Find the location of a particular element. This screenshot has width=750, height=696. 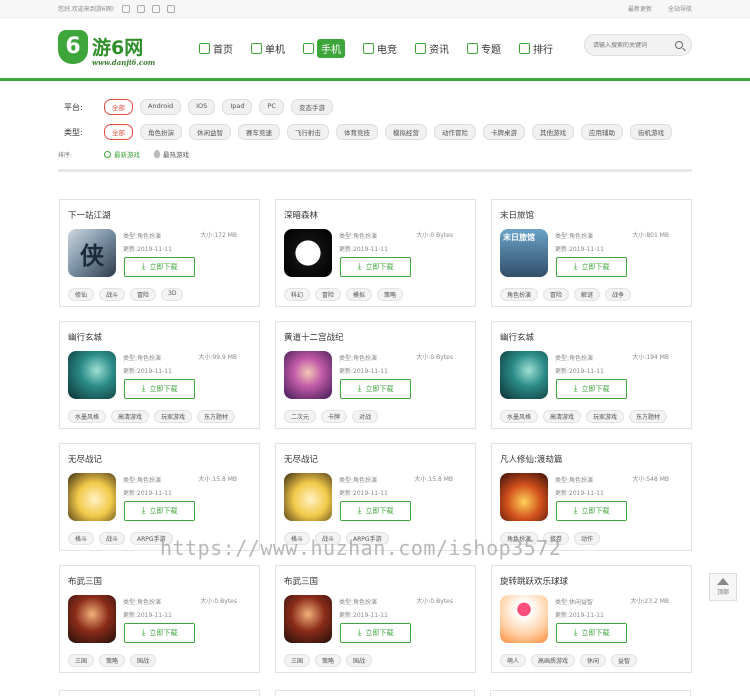

type-chip: 模拟经营 is located at coordinates (406, 132).